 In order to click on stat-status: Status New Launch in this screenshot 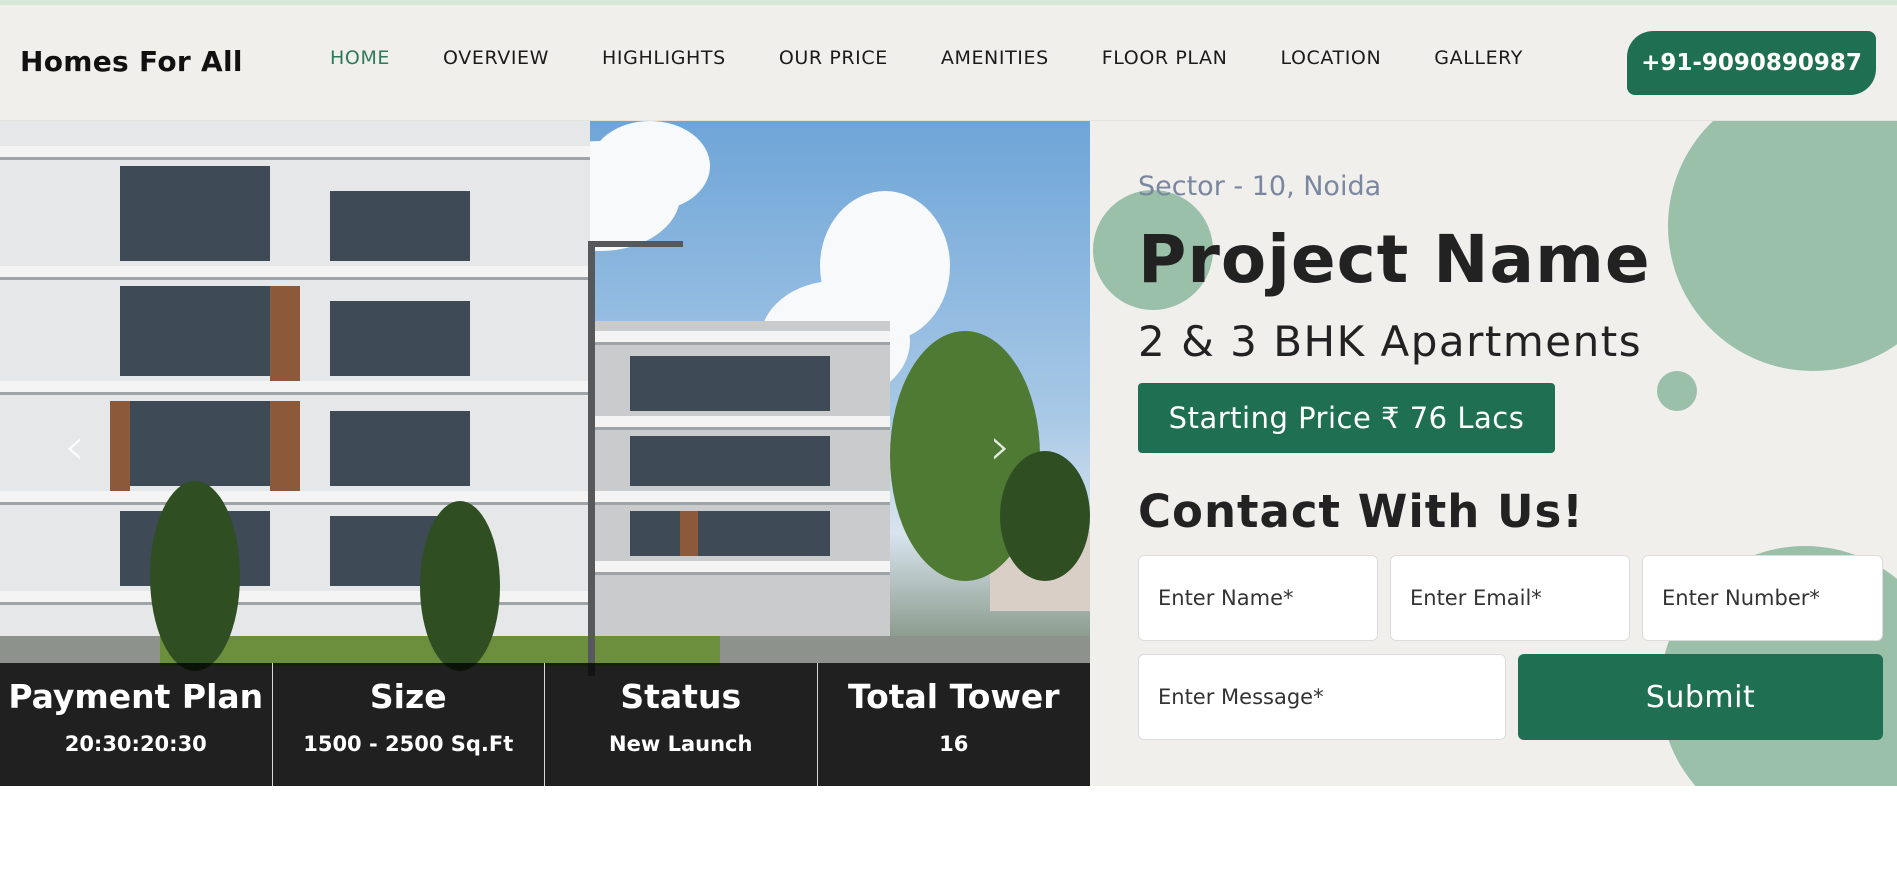, I will do `click(681, 724)`.